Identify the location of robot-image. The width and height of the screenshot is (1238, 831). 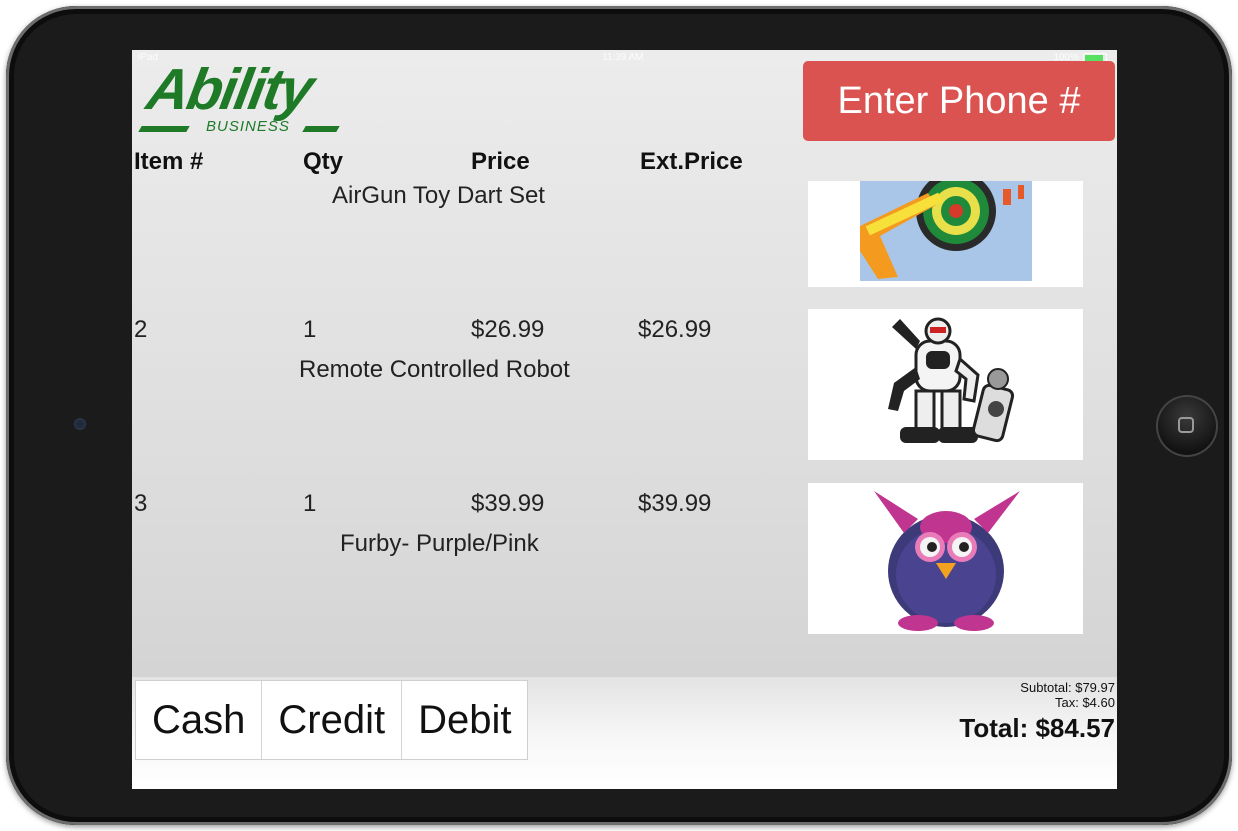
(951, 380).